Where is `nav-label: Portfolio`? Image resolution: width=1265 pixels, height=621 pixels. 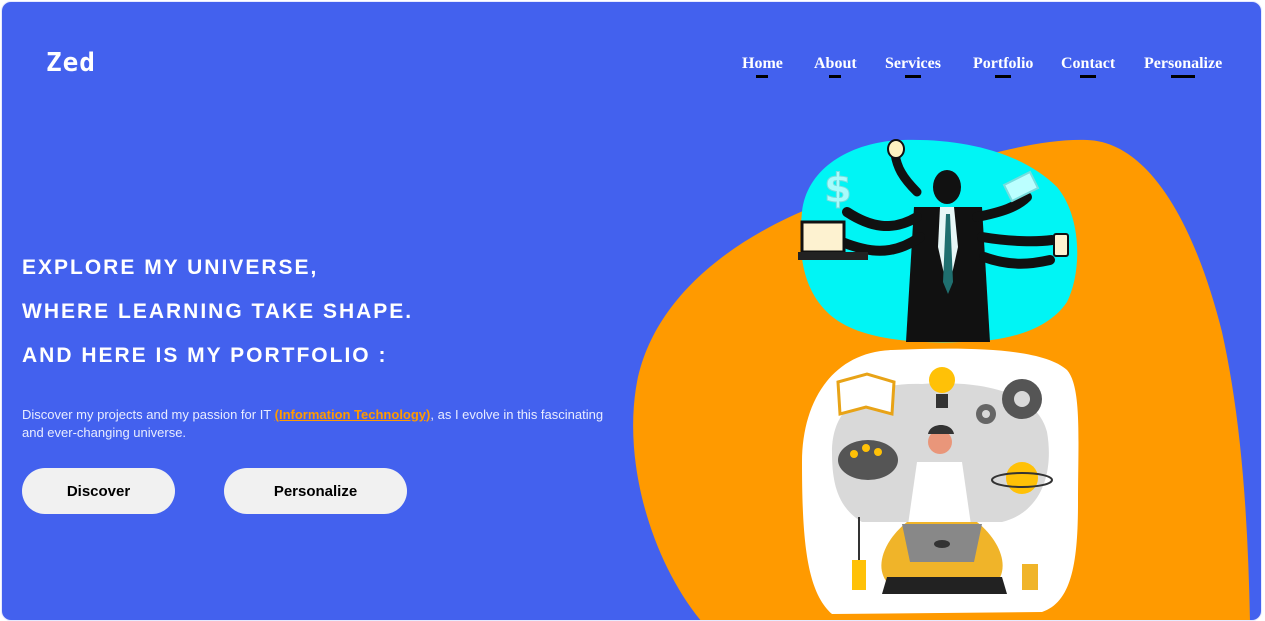
nav-label: Portfolio is located at coordinates (1003, 63).